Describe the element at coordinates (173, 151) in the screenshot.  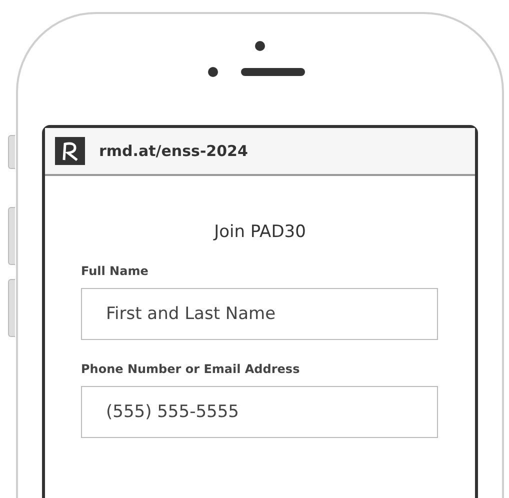
I see `url-text: rmd.at/enss-2024` at that location.